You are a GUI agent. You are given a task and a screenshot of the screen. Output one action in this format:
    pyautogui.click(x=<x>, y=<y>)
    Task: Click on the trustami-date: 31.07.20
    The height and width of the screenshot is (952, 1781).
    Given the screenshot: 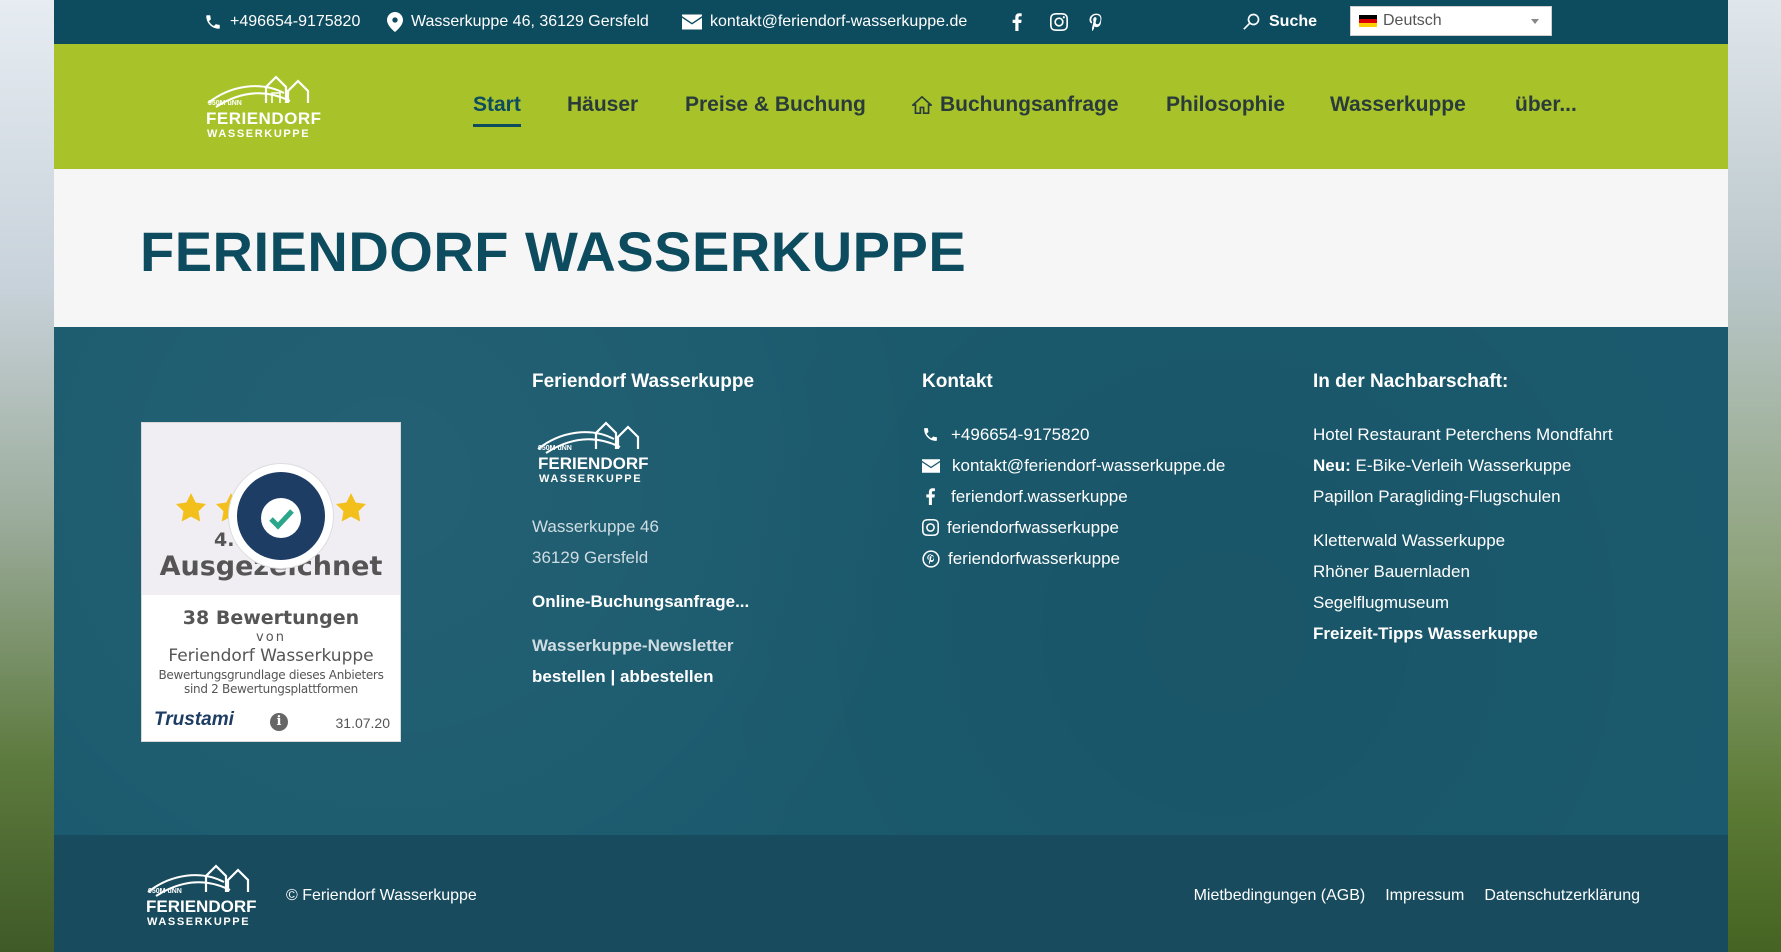 What is the action you would take?
    pyautogui.click(x=363, y=723)
    